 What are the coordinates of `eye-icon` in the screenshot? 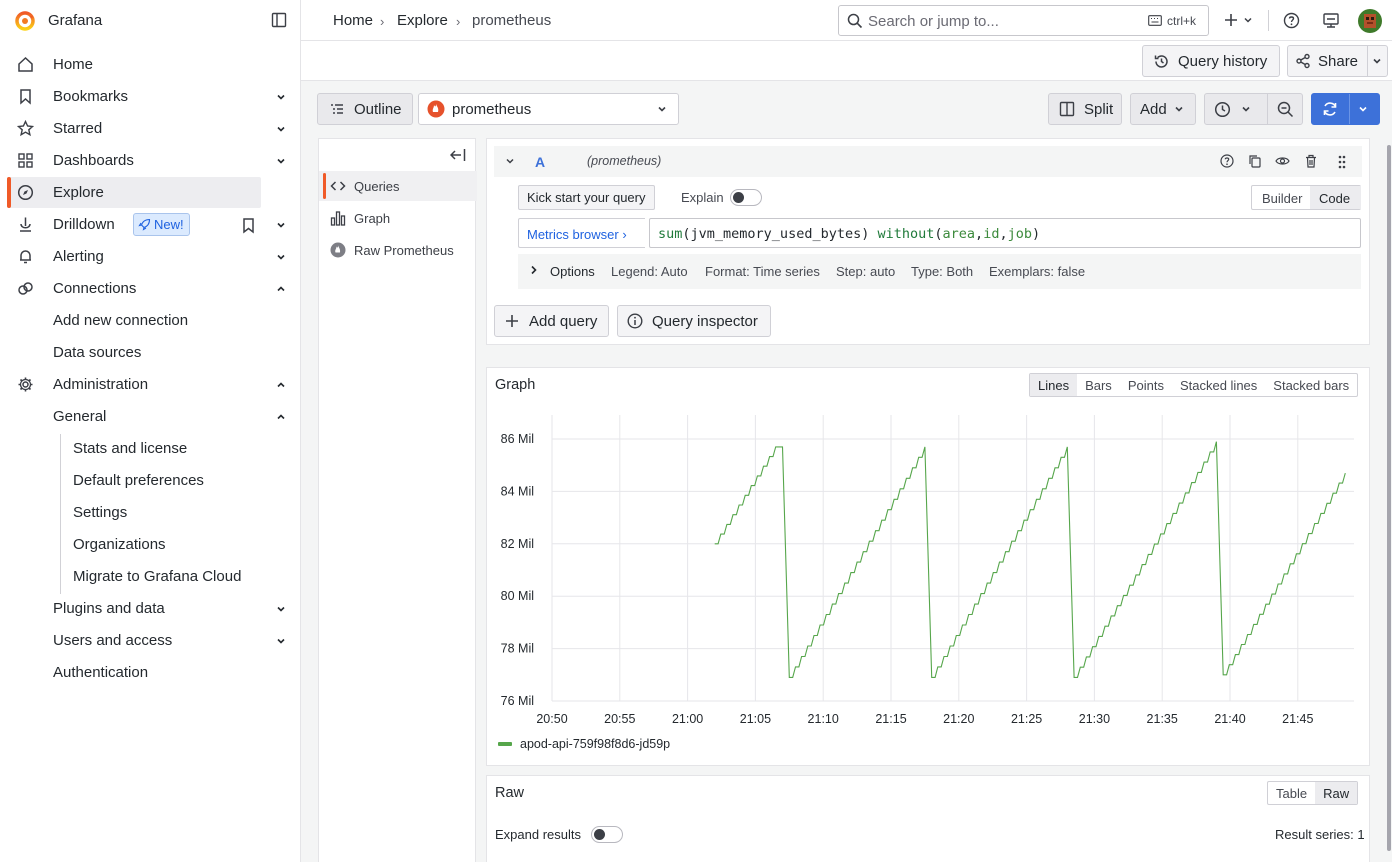 It's located at (1282, 161).